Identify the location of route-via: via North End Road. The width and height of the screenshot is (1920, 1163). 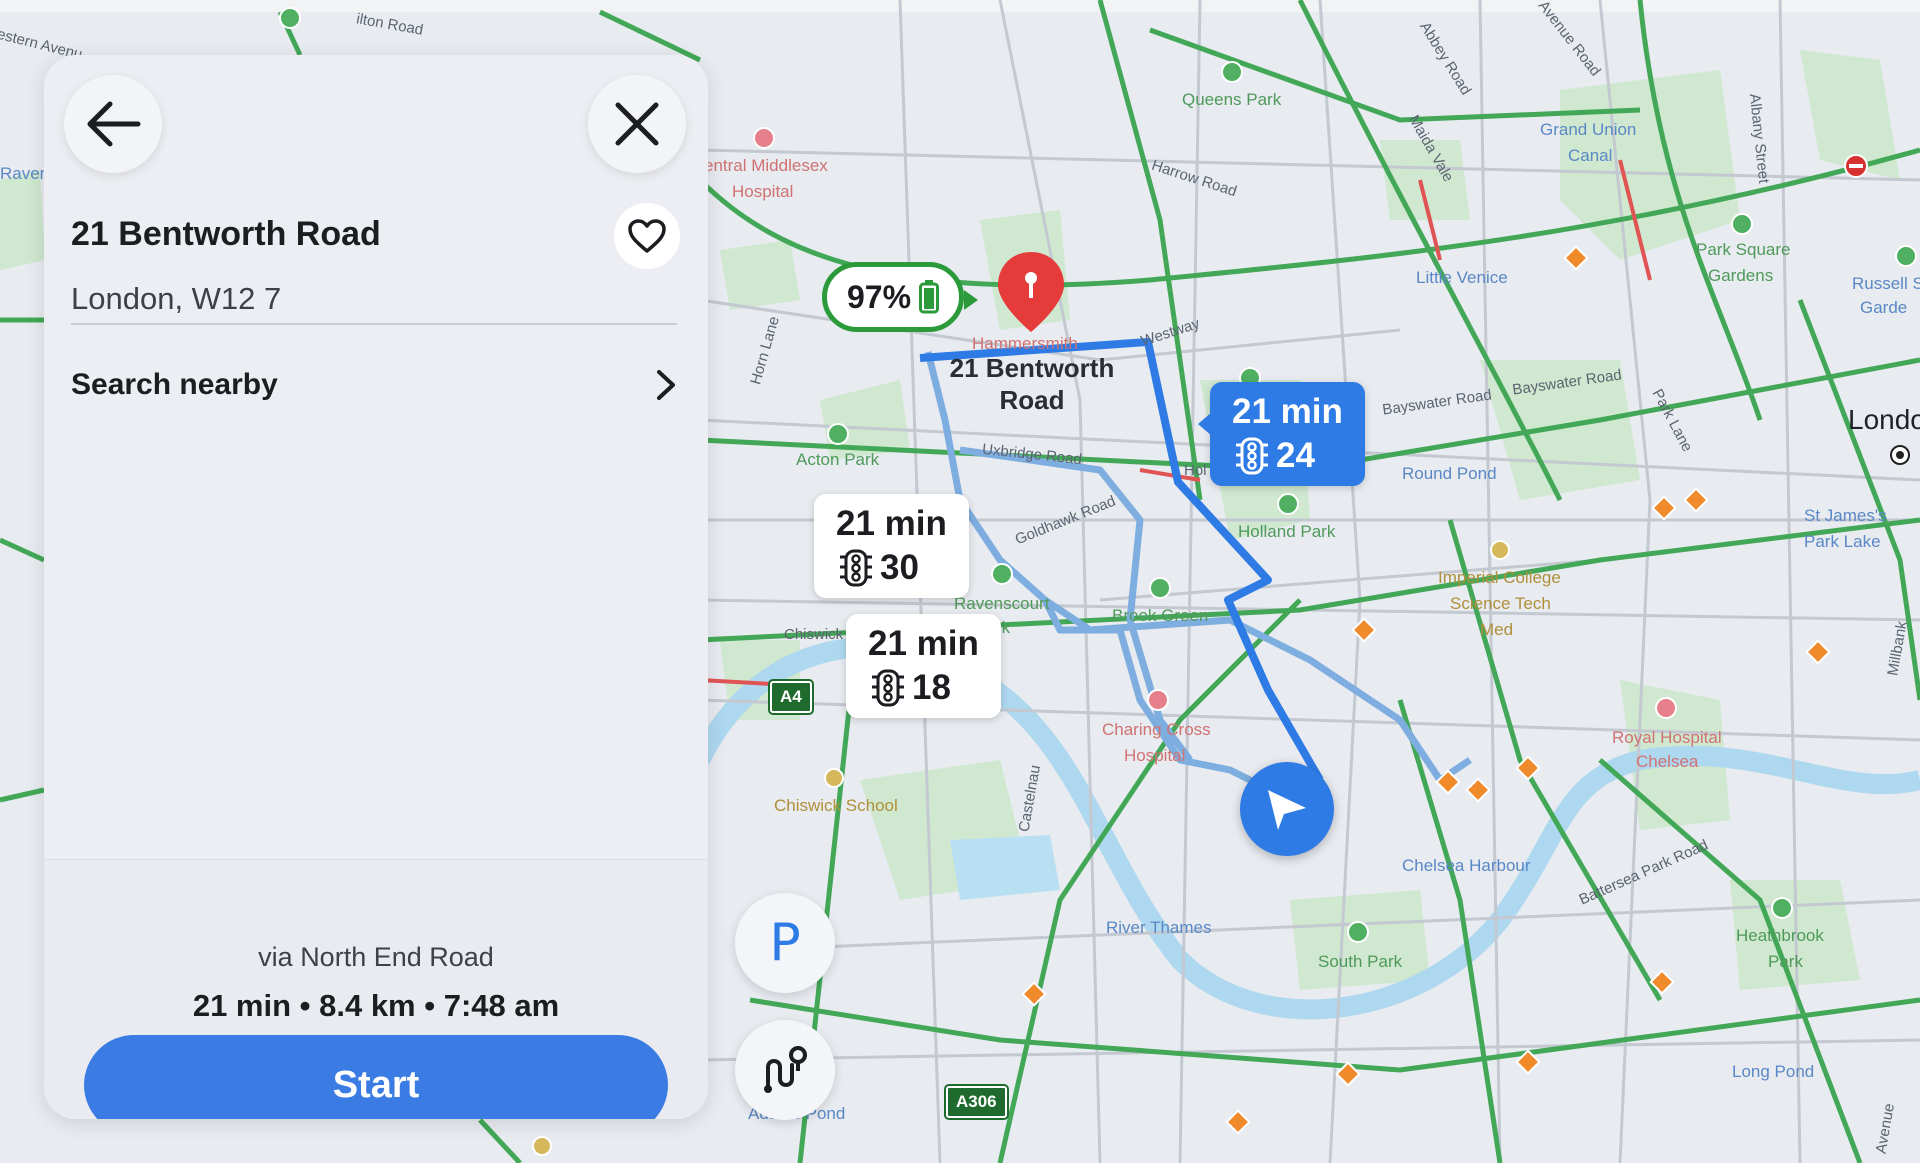
(376, 957).